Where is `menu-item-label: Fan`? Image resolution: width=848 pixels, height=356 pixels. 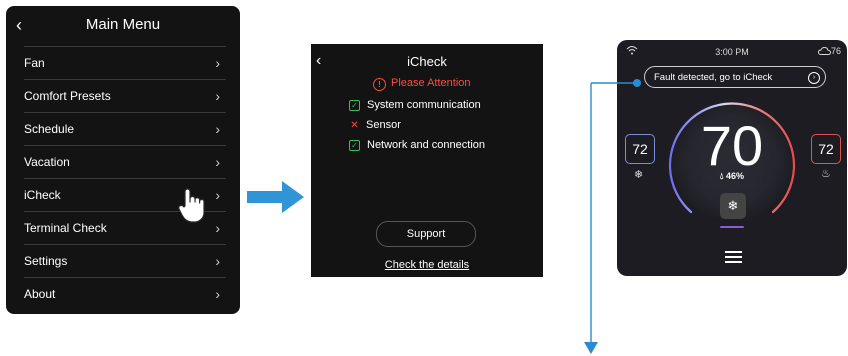
menu-item-label: Fan is located at coordinates (34, 63).